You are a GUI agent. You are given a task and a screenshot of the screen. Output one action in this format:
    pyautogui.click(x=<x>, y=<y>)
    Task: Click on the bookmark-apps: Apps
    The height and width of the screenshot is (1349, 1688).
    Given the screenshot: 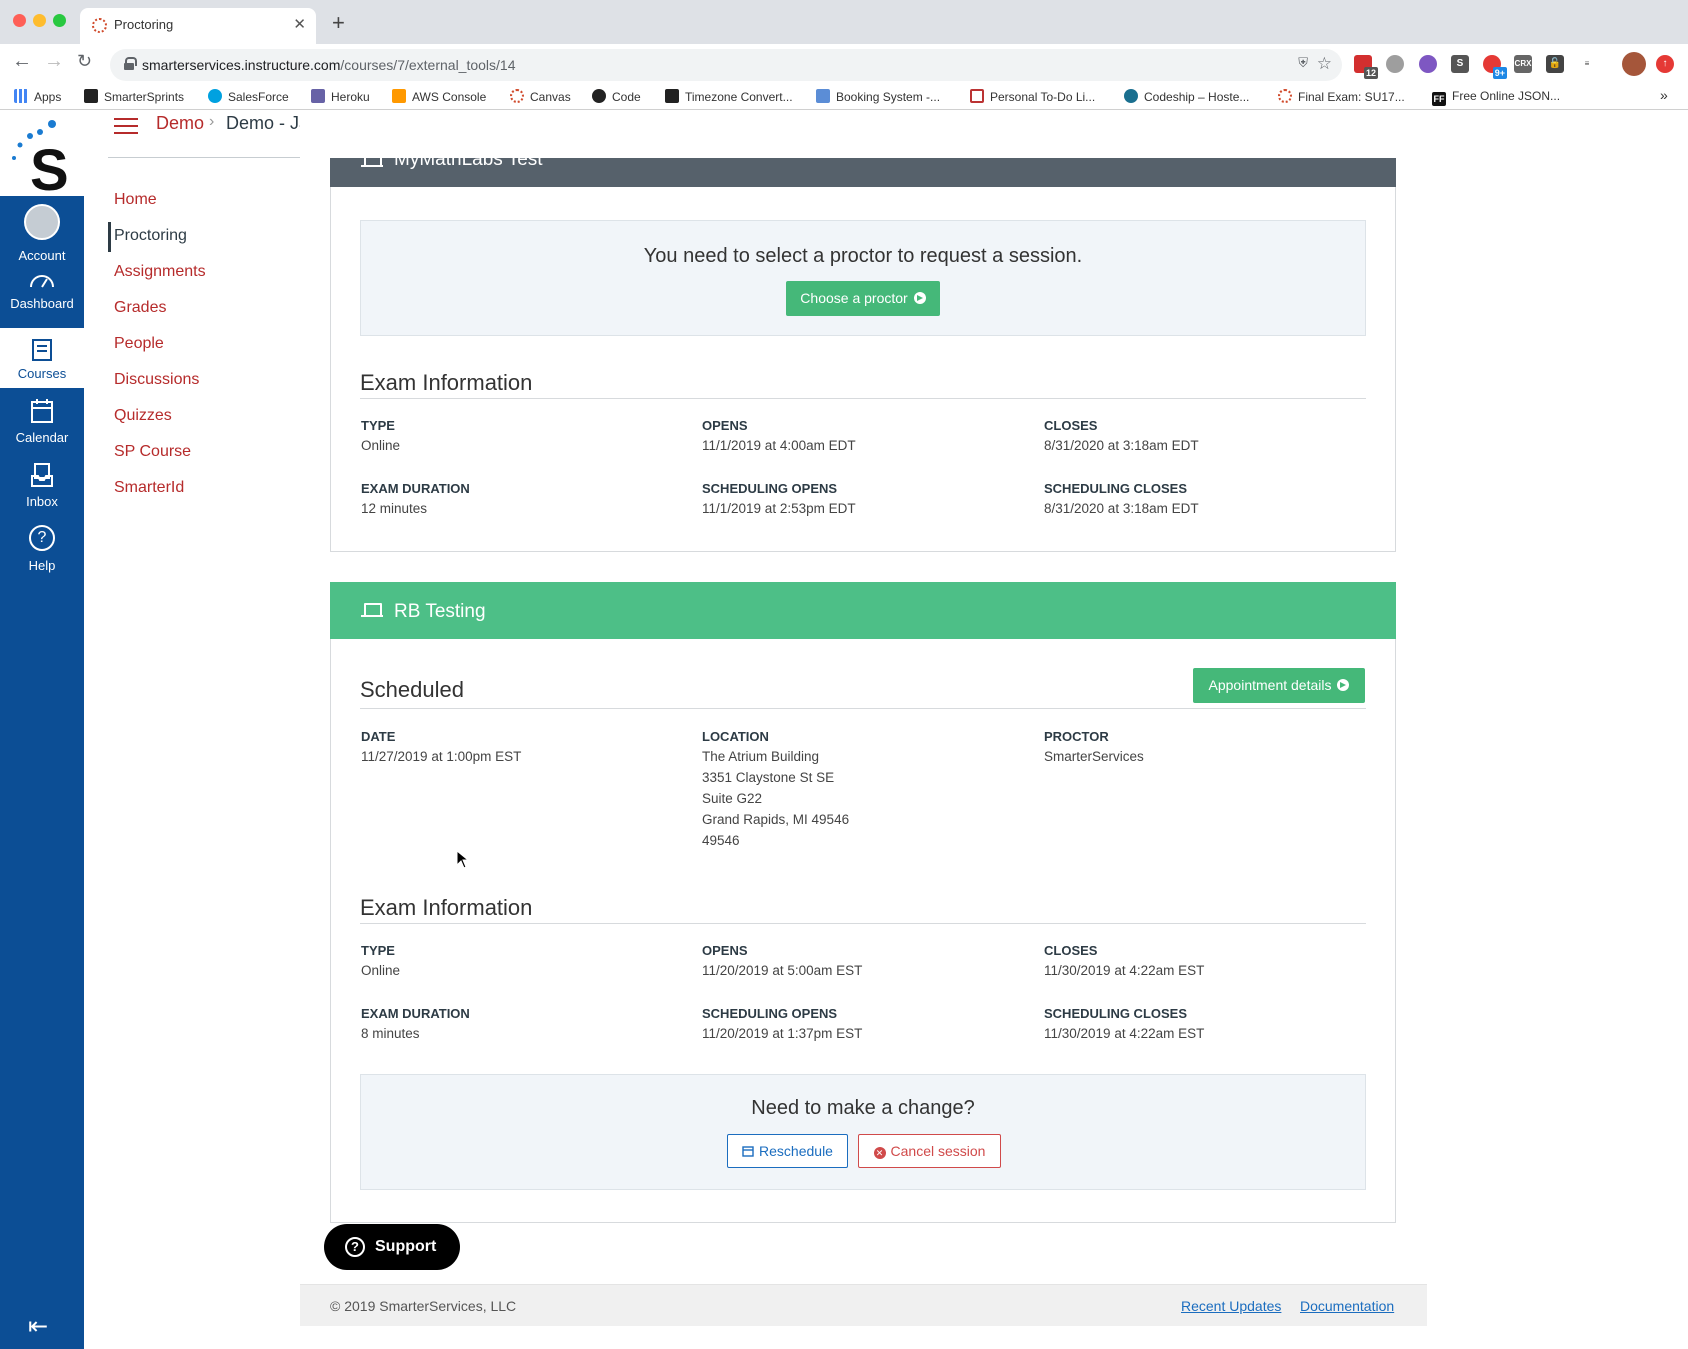 What is the action you would take?
    pyautogui.click(x=37, y=96)
    